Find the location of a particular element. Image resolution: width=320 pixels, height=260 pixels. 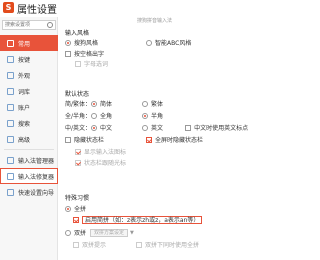

checkbox-label: 双拼下同时使用全拼 is located at coordinates (172, 245).